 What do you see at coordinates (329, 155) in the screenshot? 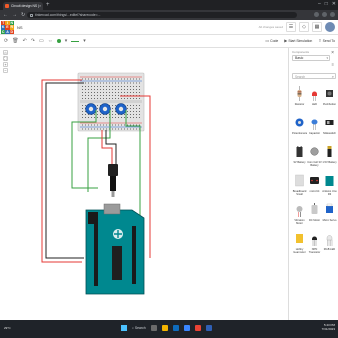
I see `component-item: 1.5V Battery` at bounding box center [329, 155].